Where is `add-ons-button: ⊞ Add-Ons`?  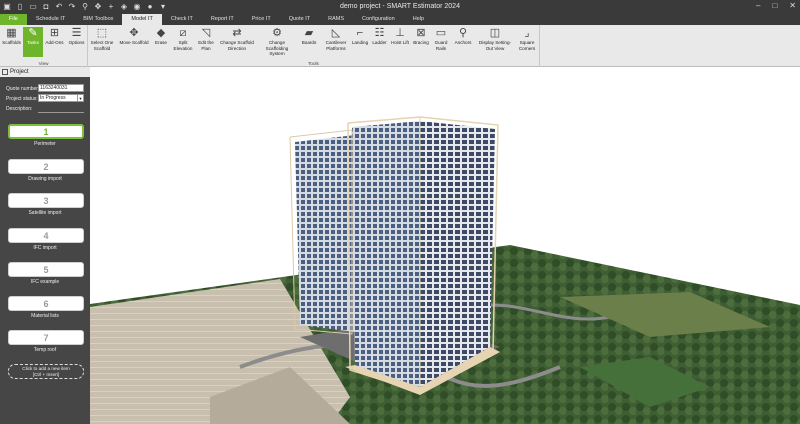
add-ons-button: ⊞ Add-Ons is located at coordinates (54, 42).